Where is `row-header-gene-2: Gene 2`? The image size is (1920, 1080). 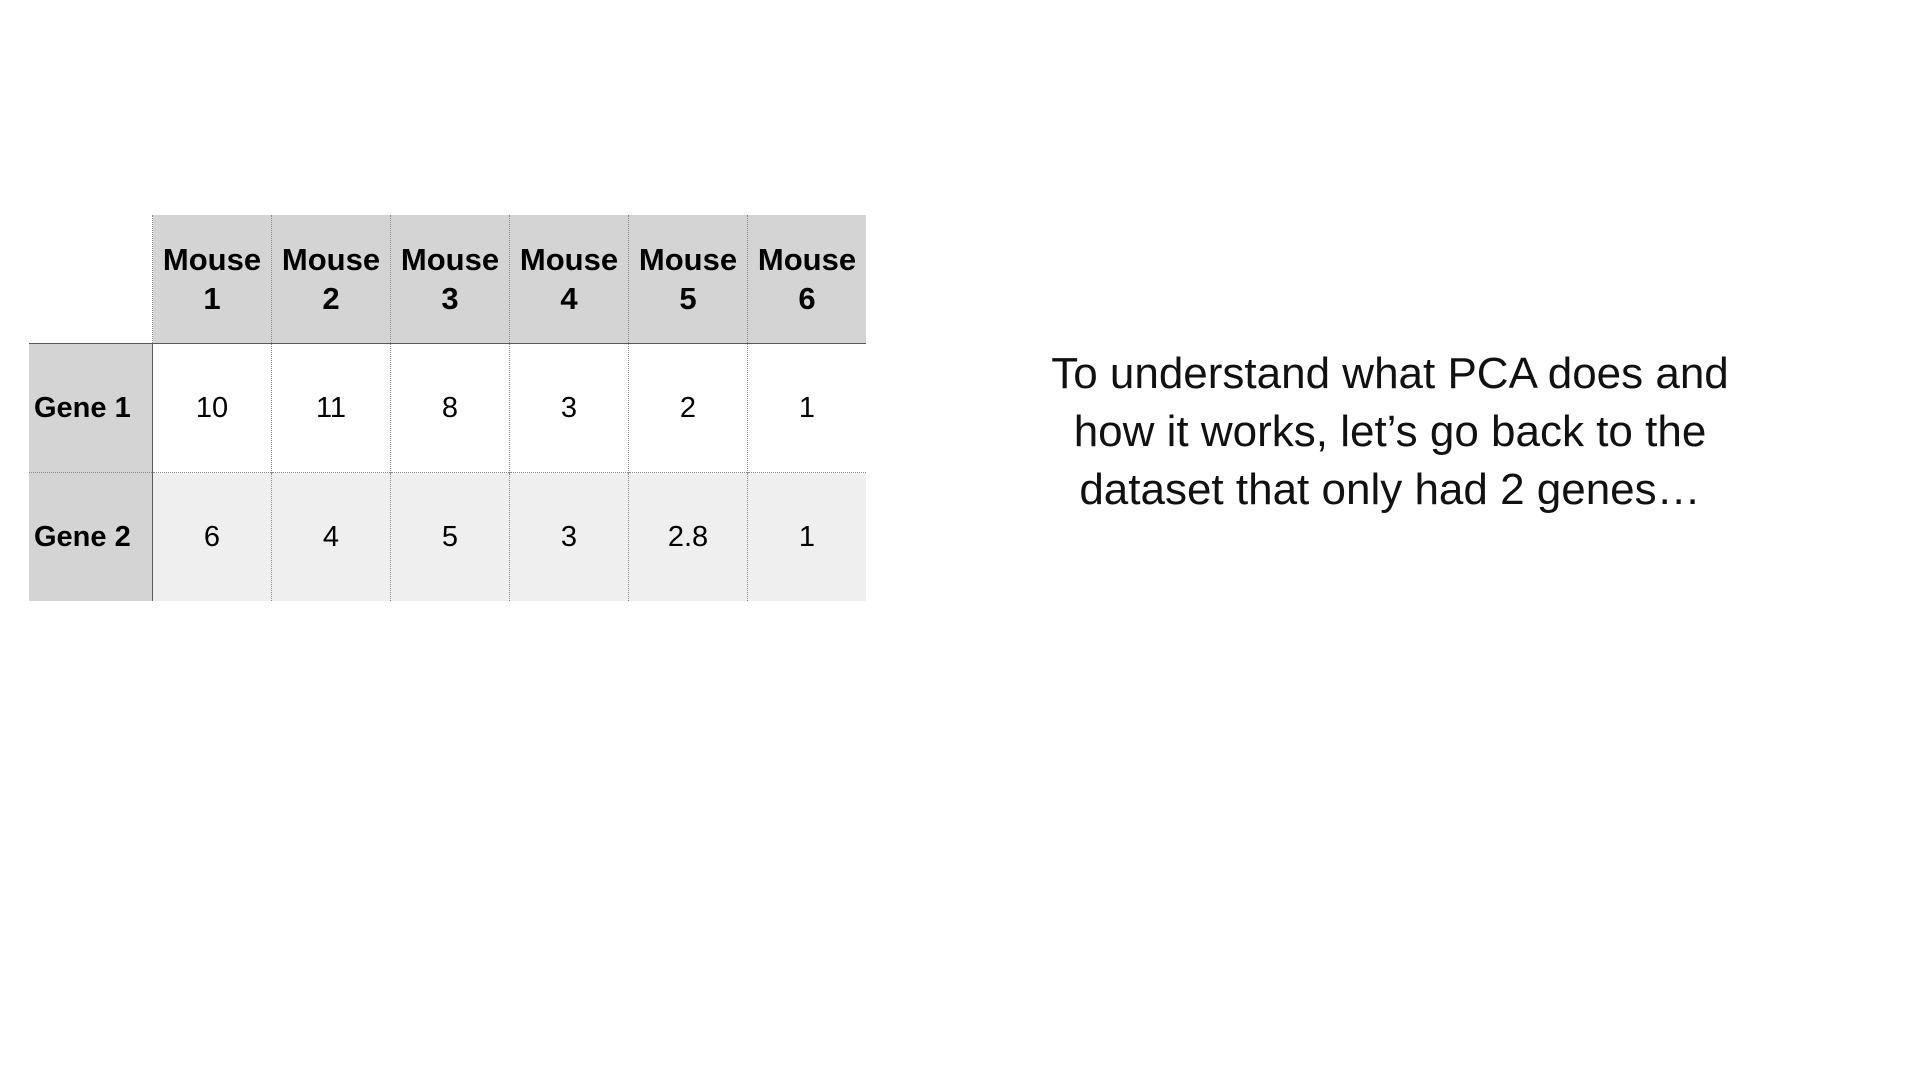 row-header-gene-2: Gene 2 is located at coordinates (91, 536).